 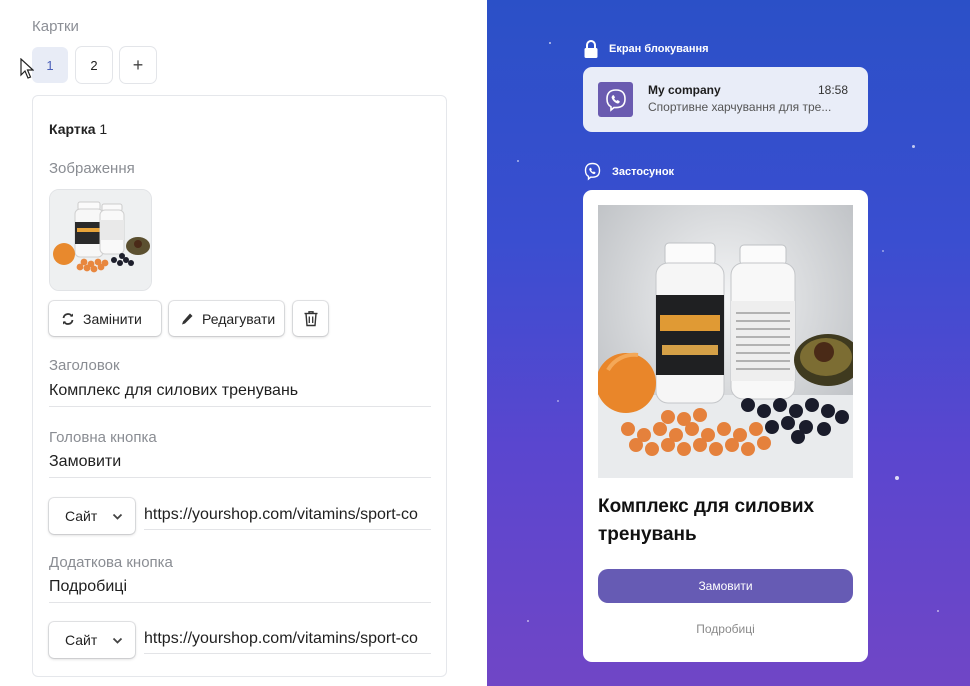 I want to click on extra-button-label: Додаткова кнопка, so click(x=111, y=562).